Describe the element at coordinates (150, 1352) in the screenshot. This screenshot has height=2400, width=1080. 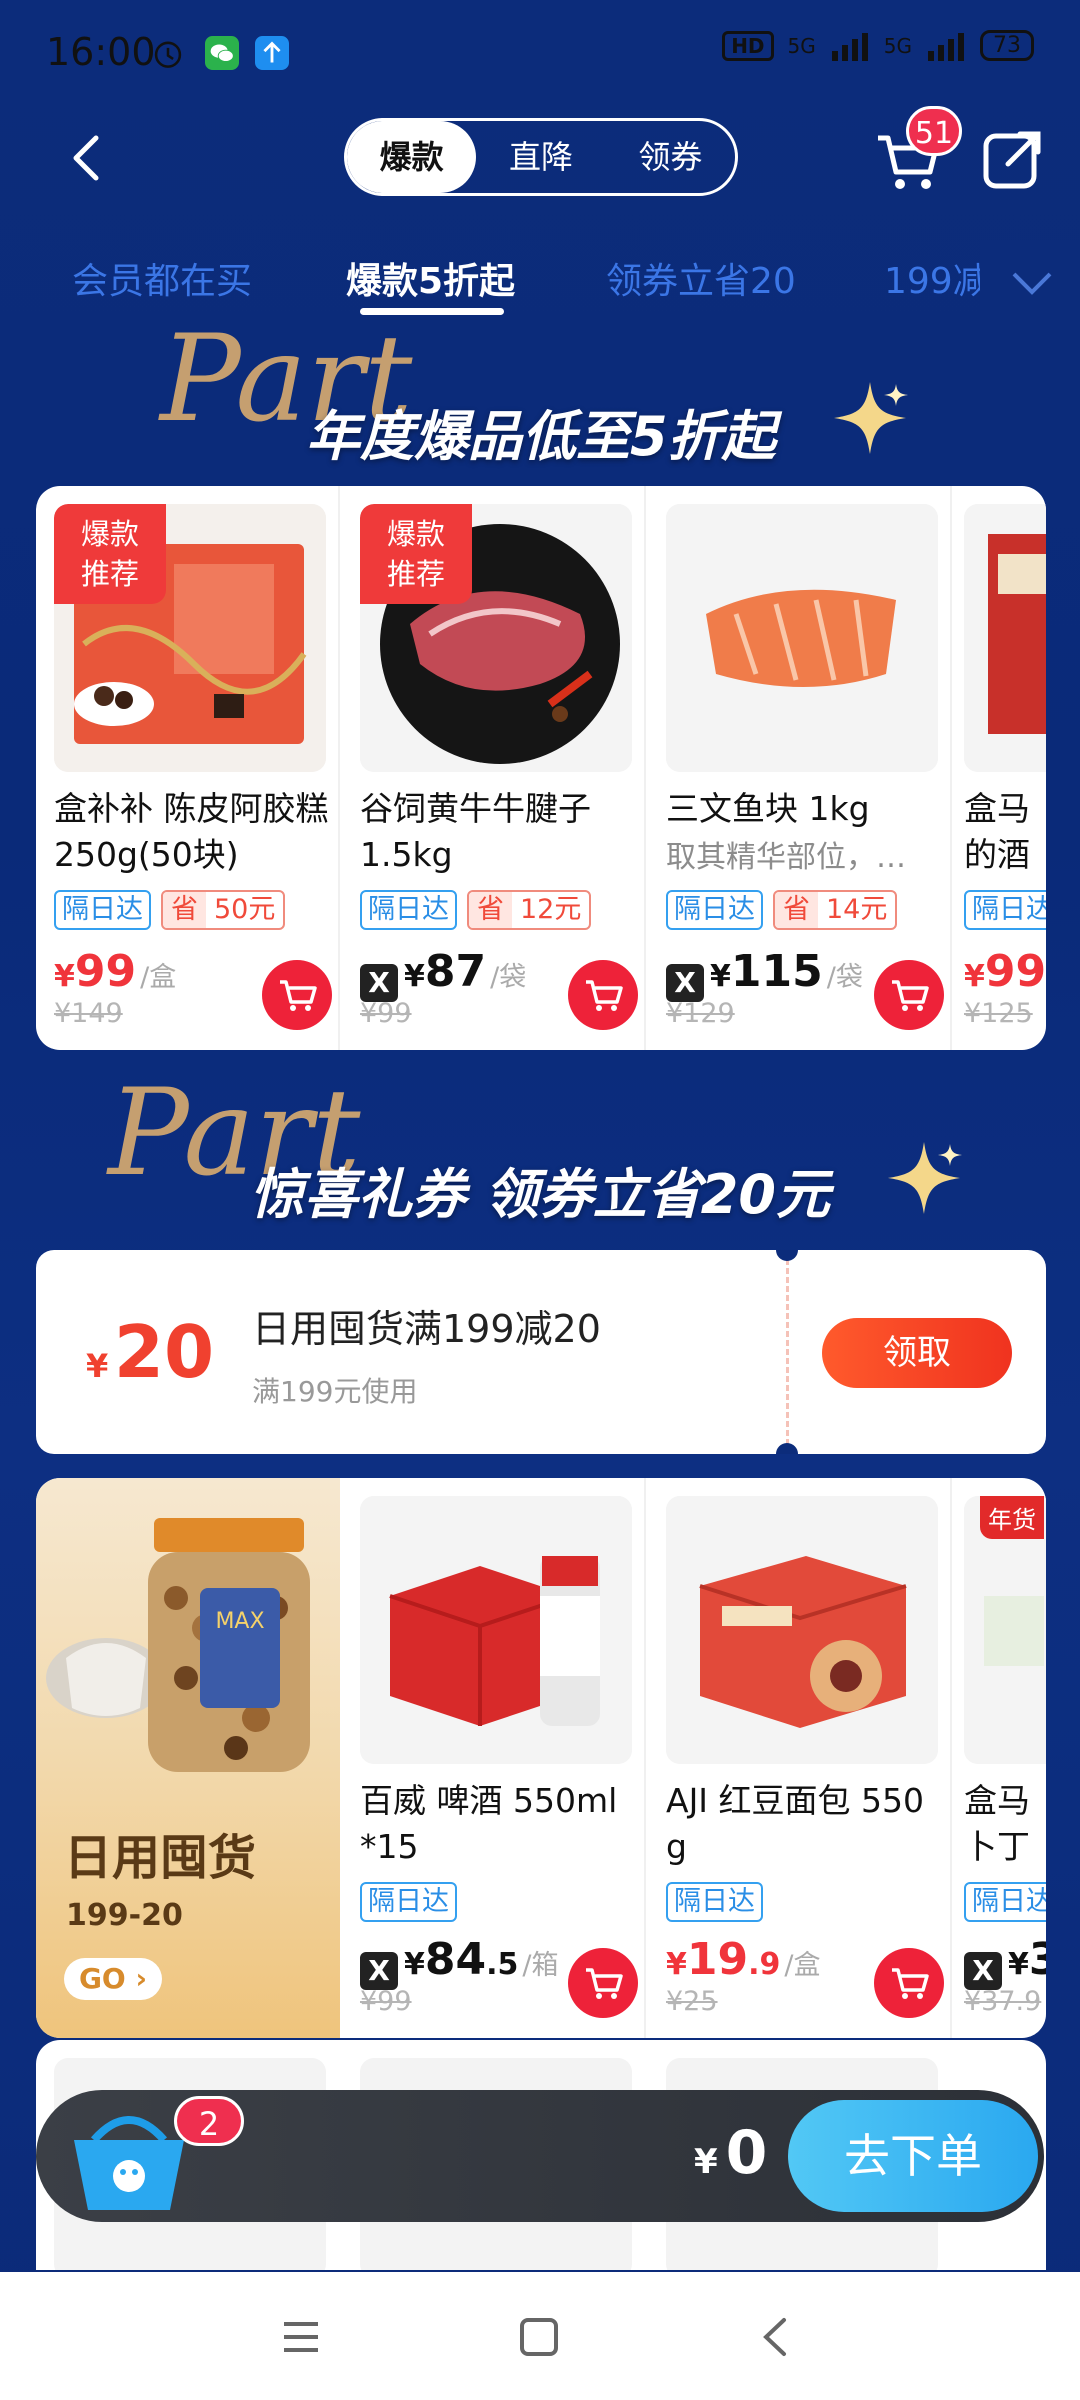
I see `coupon-amount: ¥ 20` at that location.